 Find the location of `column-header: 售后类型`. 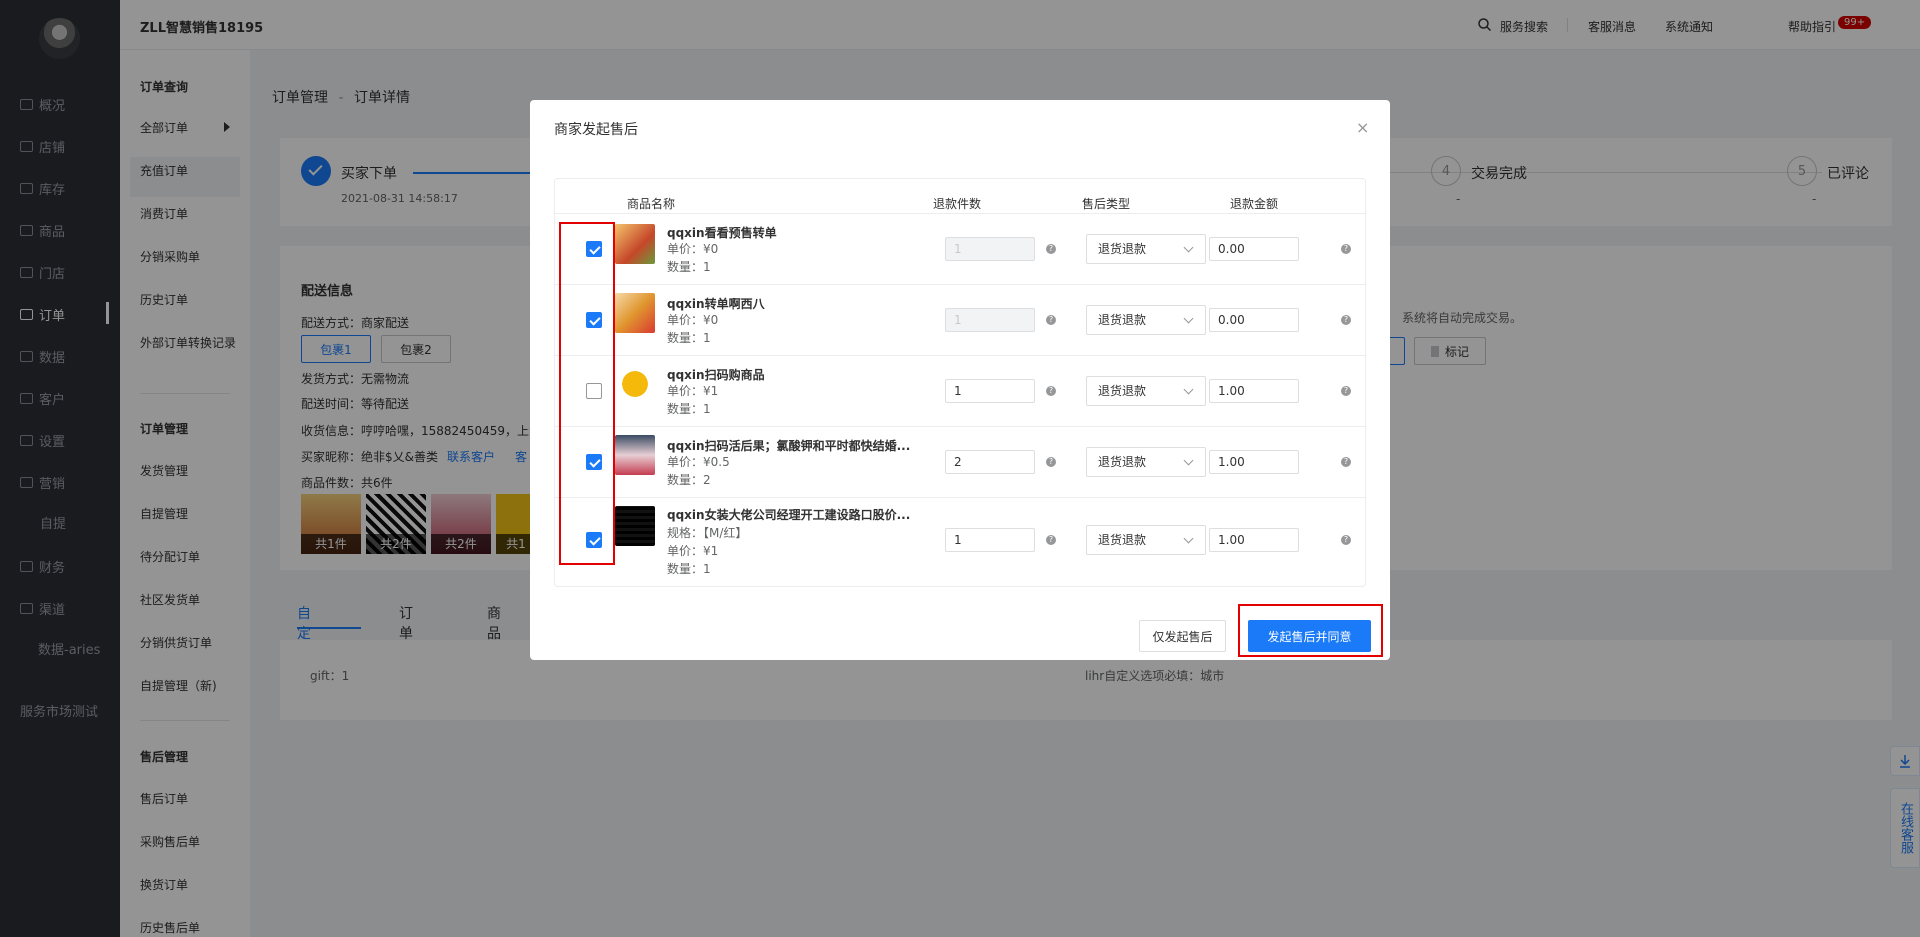

column-header: 售后类型 is located at coordinates (1106, 204).